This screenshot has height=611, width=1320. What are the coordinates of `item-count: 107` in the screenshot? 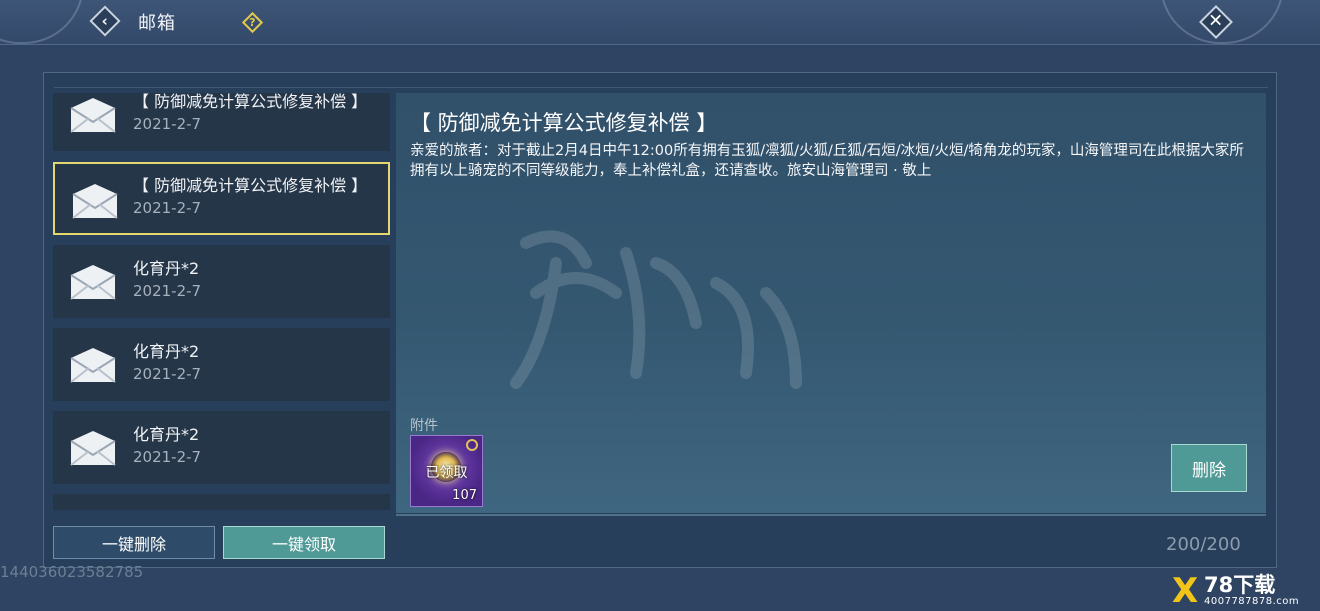 It's located at (464, 495).